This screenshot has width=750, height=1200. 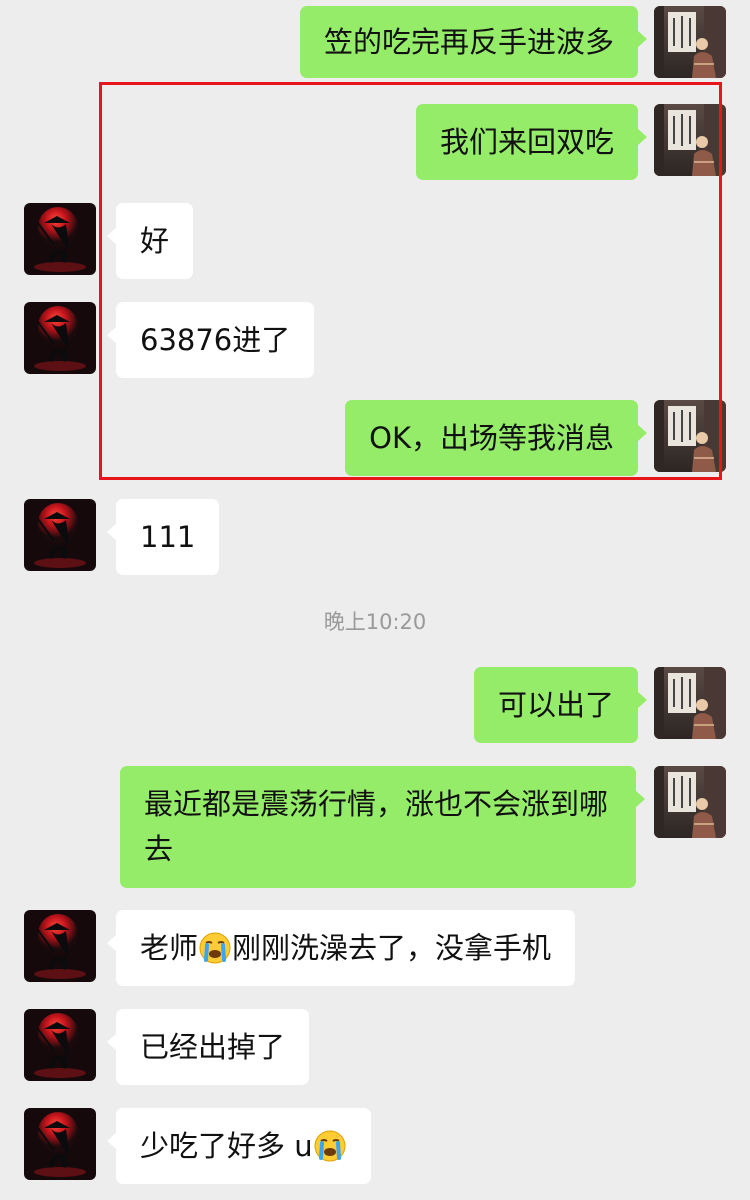 What do you see at coordinates (168, 537) in the screenshot?
I see `message-text: 111` at bounding box center [168, 537].